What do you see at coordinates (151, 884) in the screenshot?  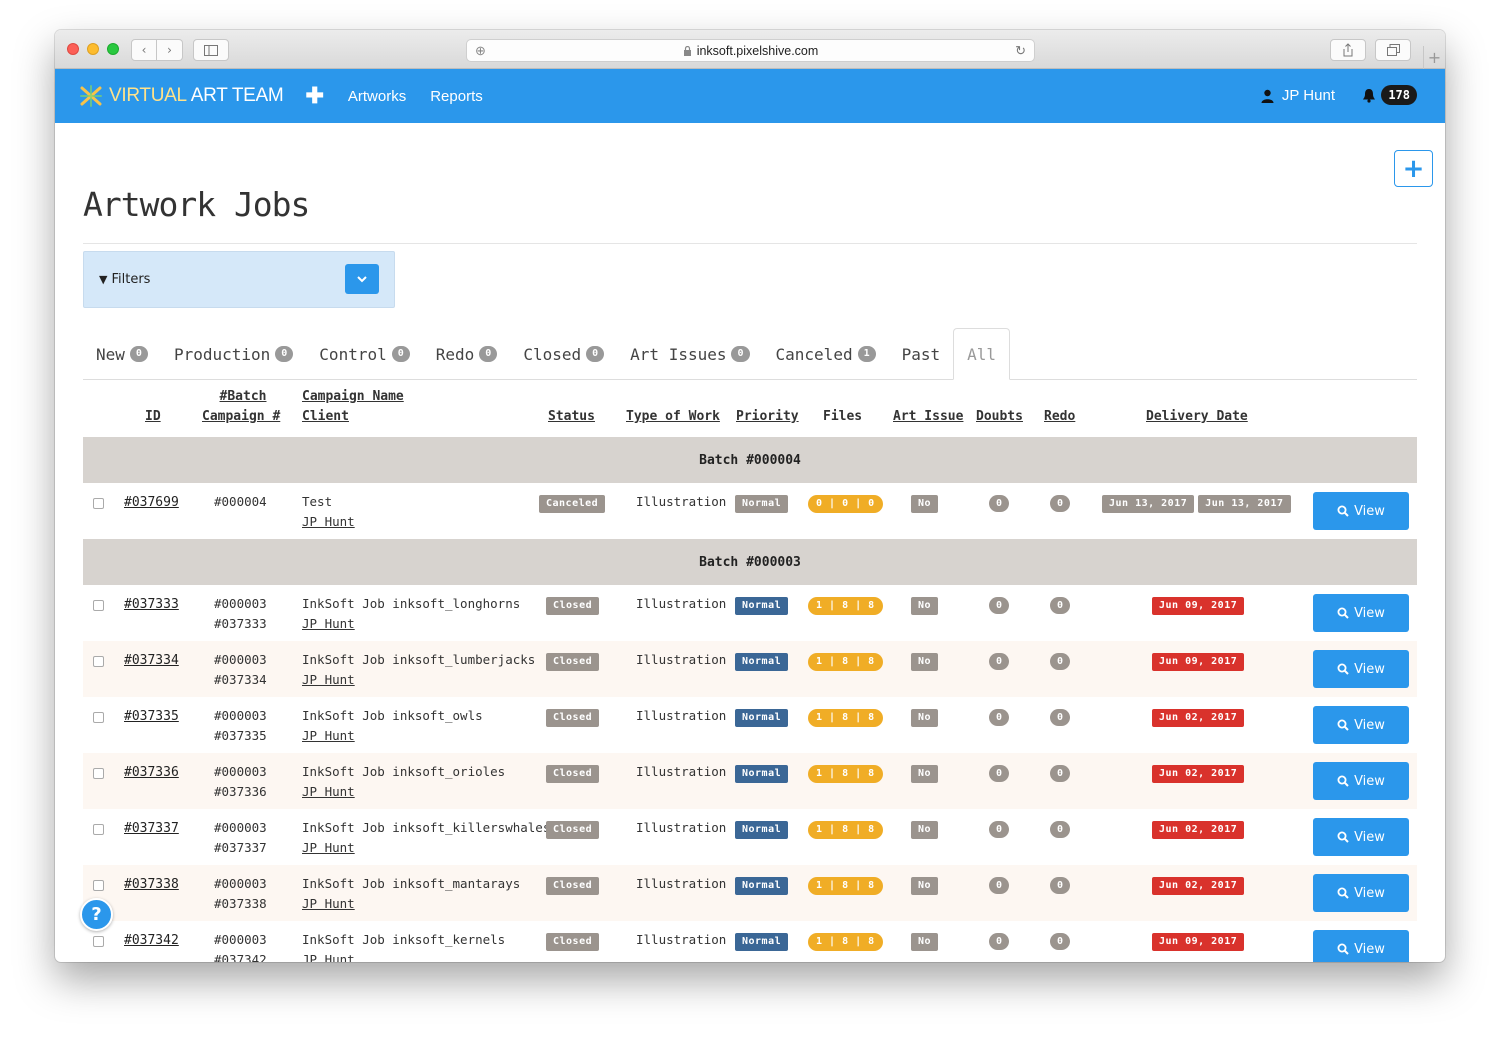 I see `job-id-link: #037338` at bounding box center [151, 884].